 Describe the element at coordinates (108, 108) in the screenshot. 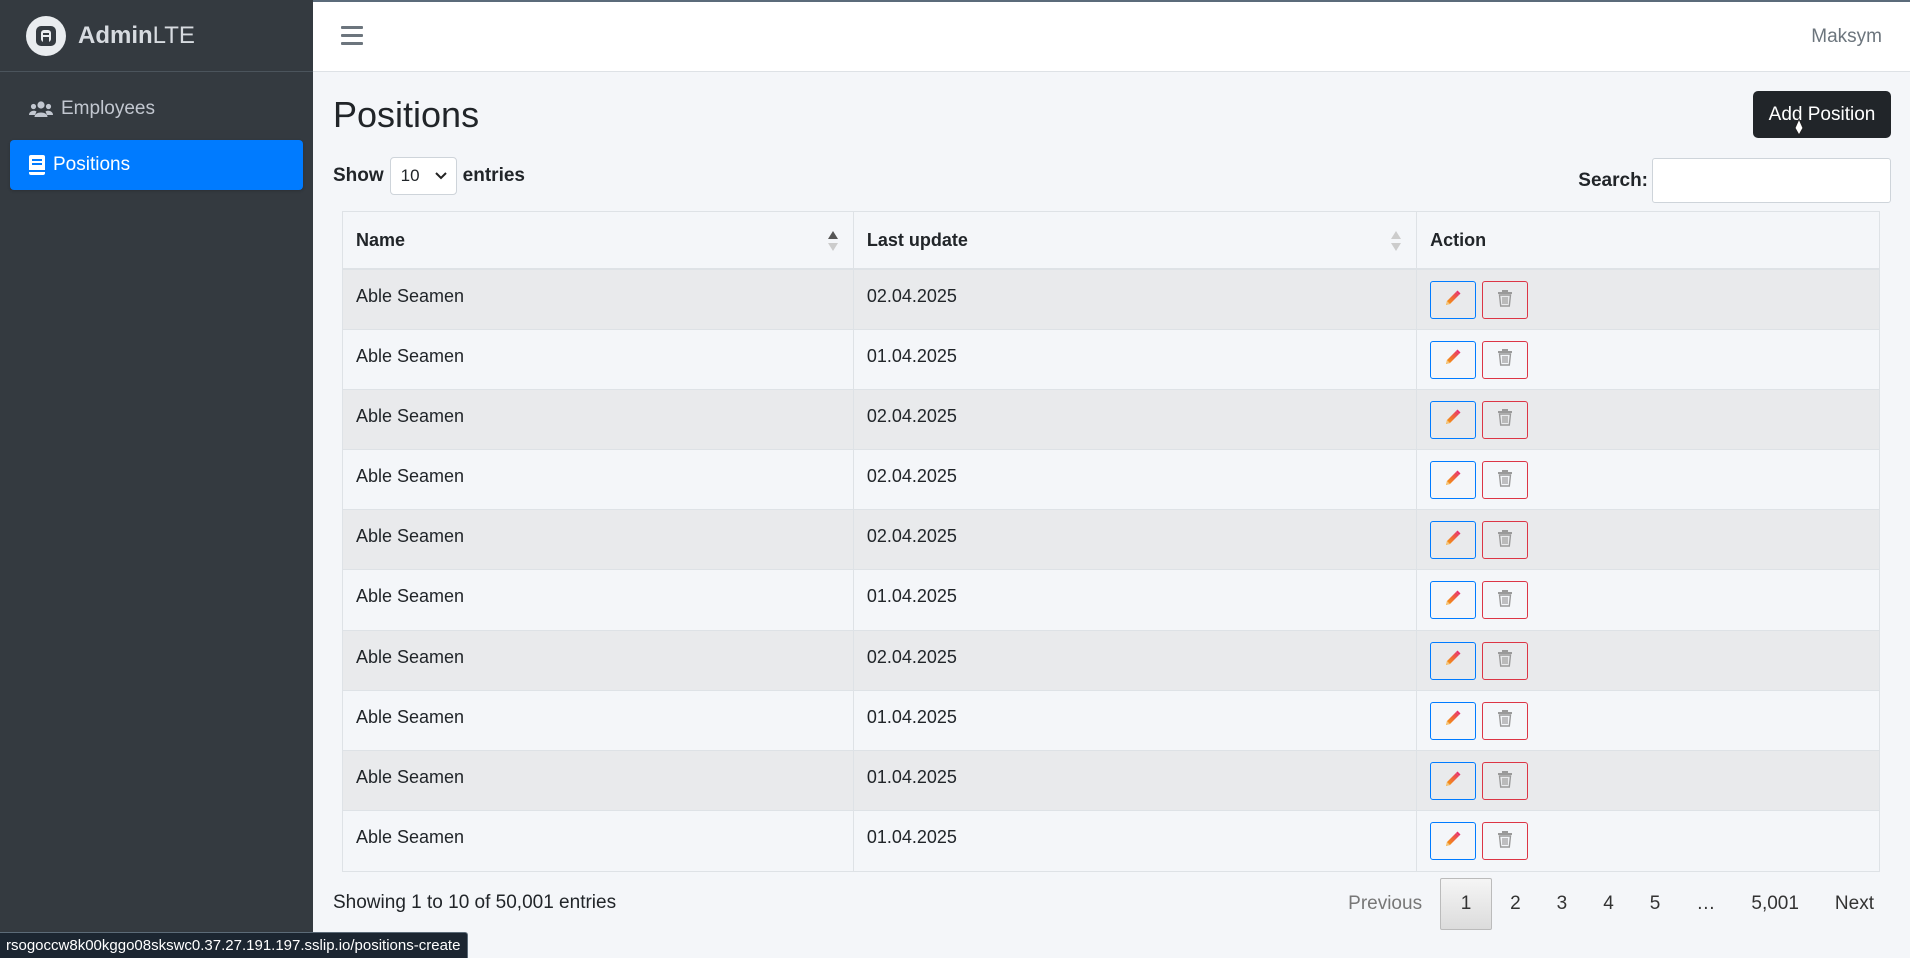

I see `sidebar-item-label: Employees` at that location.